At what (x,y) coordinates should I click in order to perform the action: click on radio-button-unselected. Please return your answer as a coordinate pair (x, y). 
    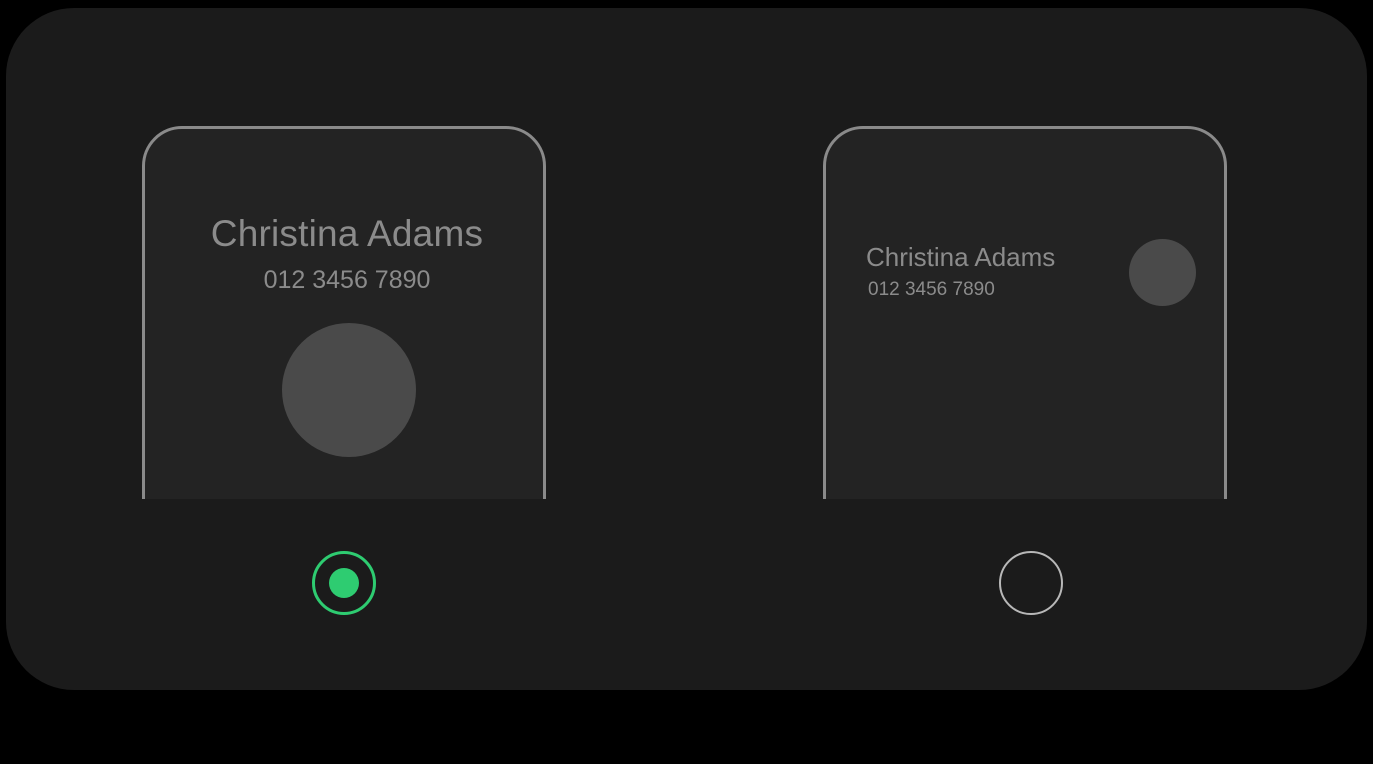
    Looking at the image, I should click on (1031, 583).